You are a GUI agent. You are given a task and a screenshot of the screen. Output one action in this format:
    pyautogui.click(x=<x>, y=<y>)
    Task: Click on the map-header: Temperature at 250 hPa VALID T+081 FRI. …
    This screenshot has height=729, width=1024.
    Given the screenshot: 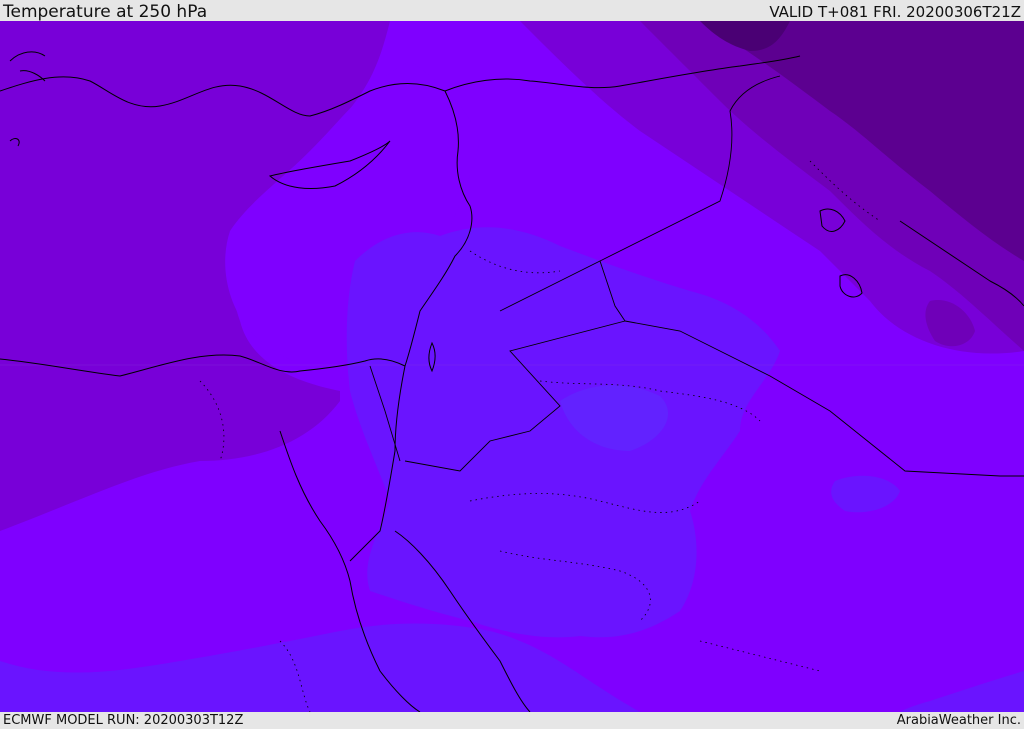 What is the action you would take?
    pyautogui.click(x=512, y=10)
    